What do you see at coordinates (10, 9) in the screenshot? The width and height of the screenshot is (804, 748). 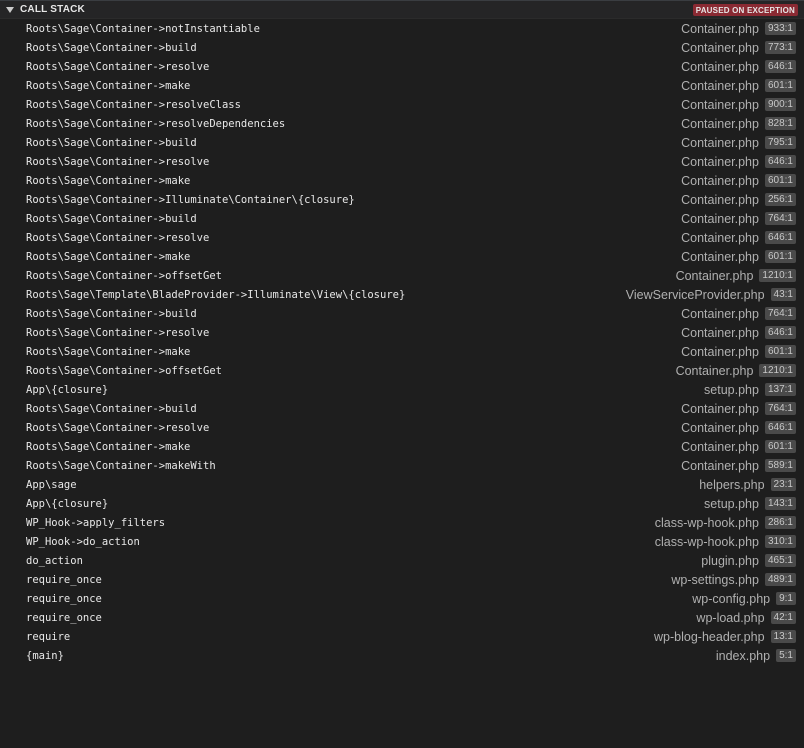 I see `chevron-down-icon` at bounding box center [10, 9].